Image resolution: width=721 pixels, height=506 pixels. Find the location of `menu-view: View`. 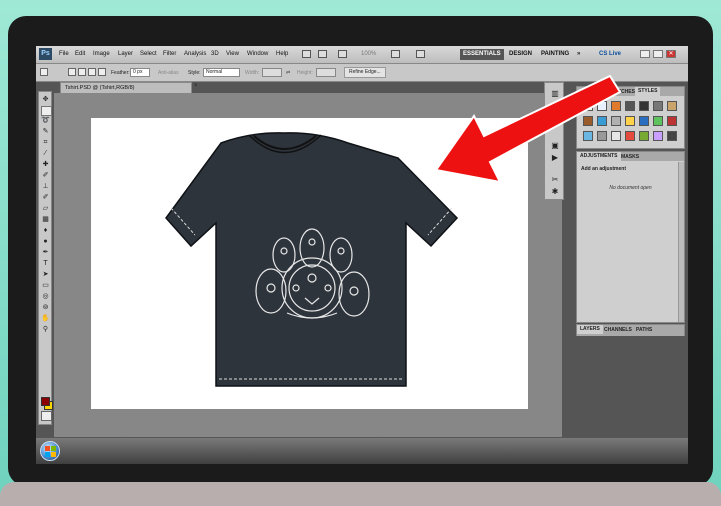

menu-view: View is located at coordinates (232, 54).